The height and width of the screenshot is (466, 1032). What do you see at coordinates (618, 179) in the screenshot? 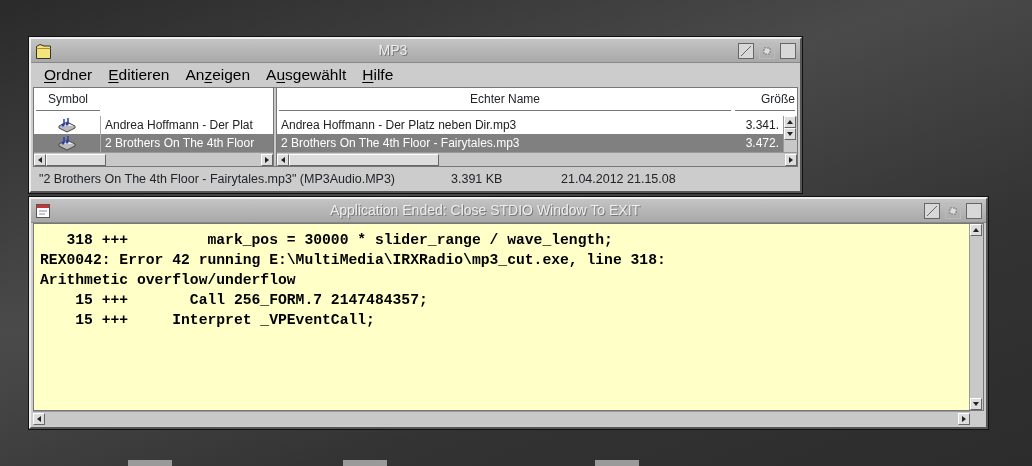
I see `status-text: 21.04.2012 21.15.08` at bounding box center [618, 179].